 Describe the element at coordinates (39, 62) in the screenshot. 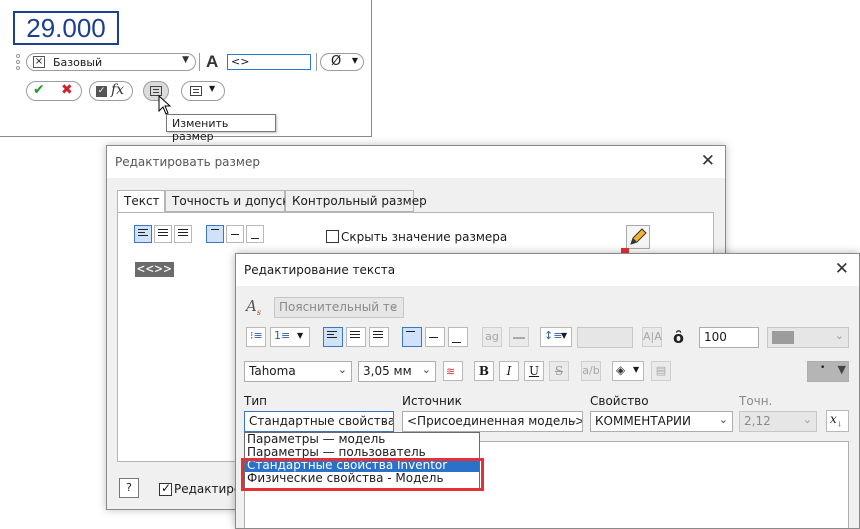

I see `style-checkbox-icon: ×` at that location.